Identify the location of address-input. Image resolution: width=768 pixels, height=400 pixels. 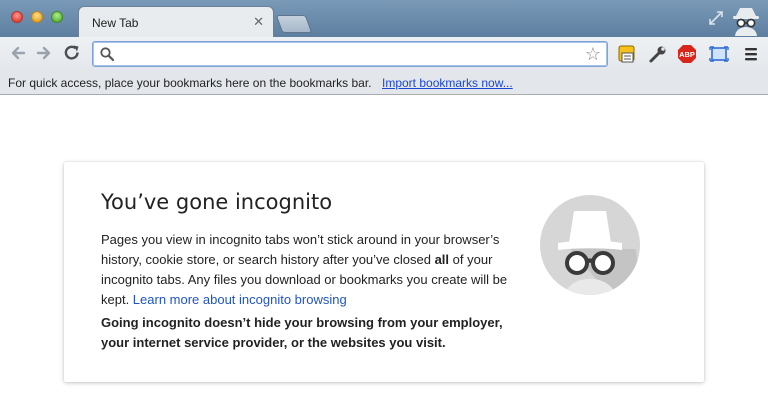
(348, 55).